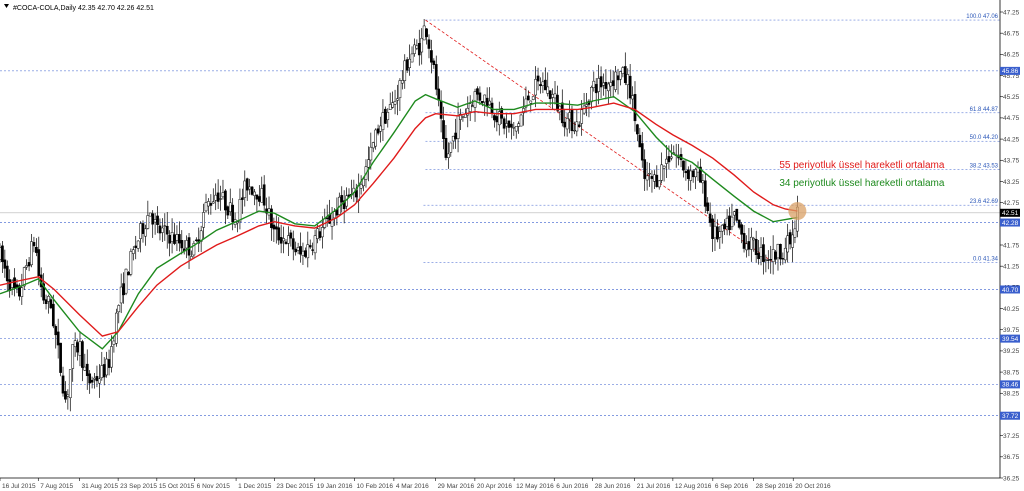 The image size is (1024, 491). What do you see at coordinates (613, 486) in the screenshot?
I see `x-tick-label: 28 Jun 2016` at bounding box center [613, 486].